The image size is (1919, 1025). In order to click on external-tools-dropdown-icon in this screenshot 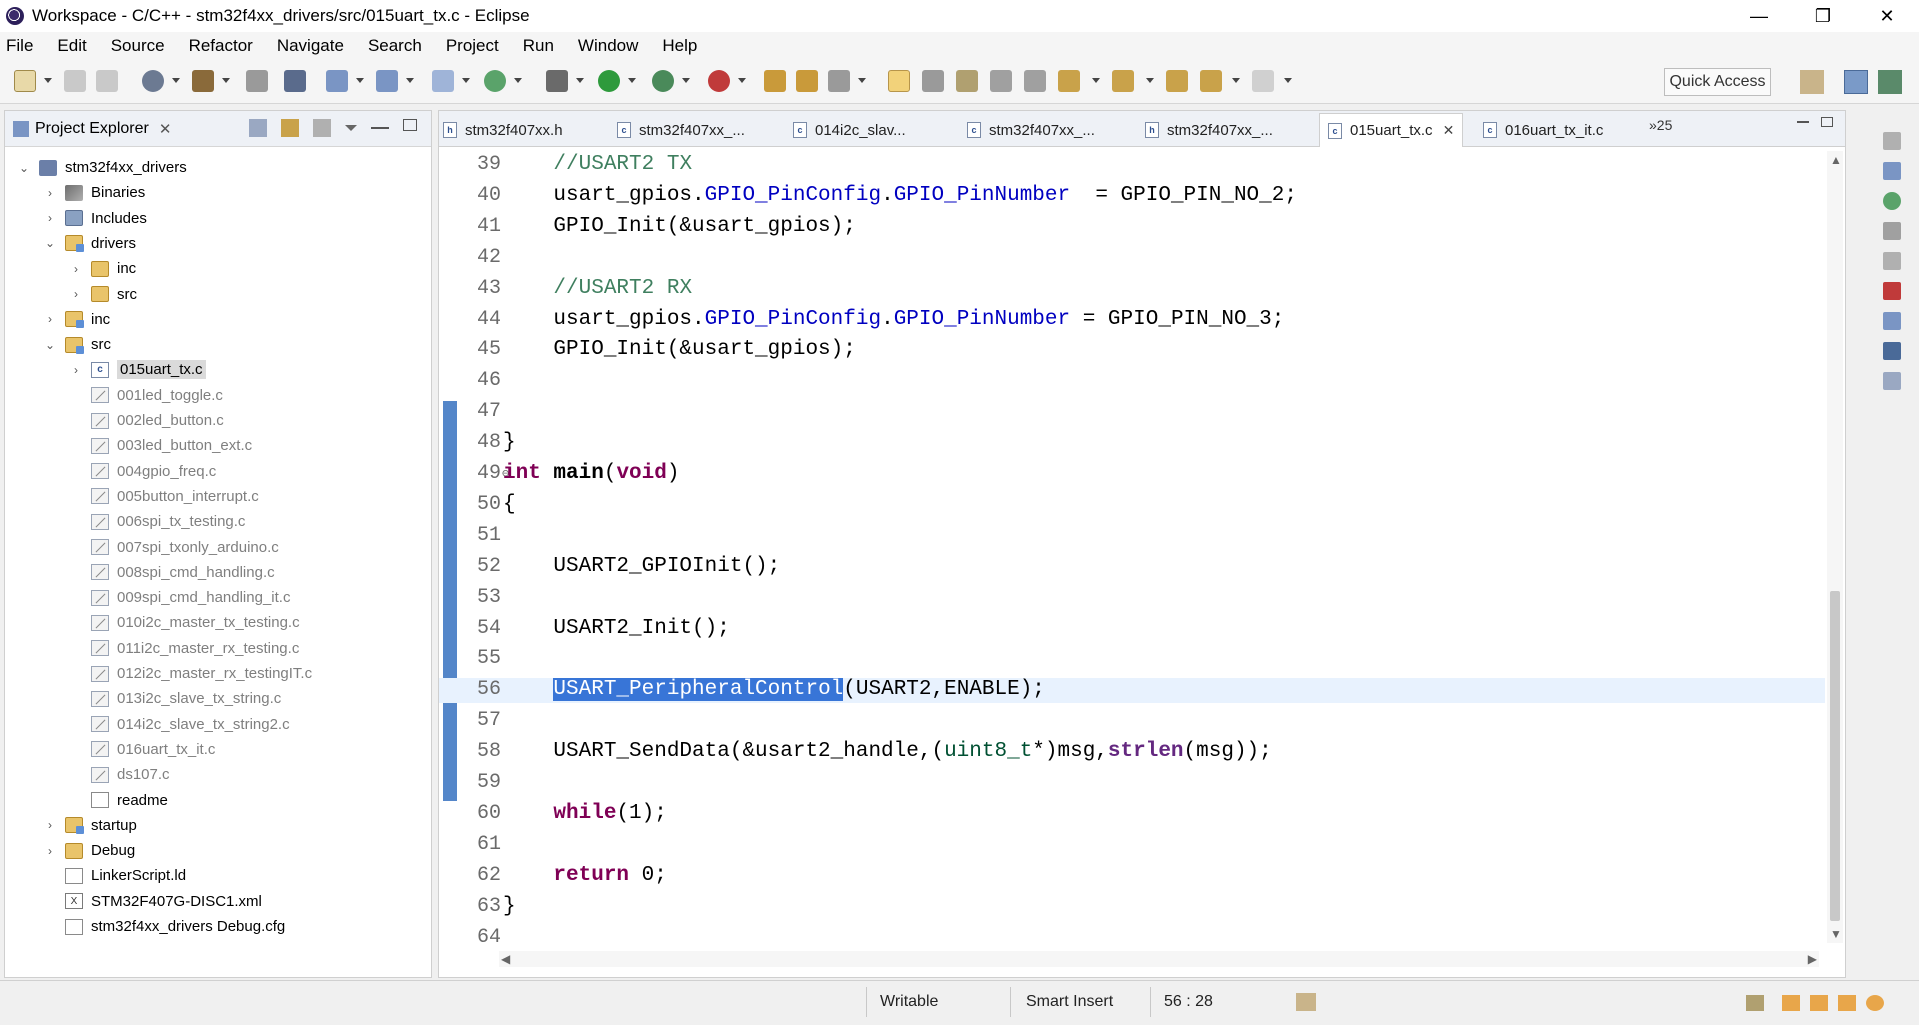, I will do `click(742, 80)`.